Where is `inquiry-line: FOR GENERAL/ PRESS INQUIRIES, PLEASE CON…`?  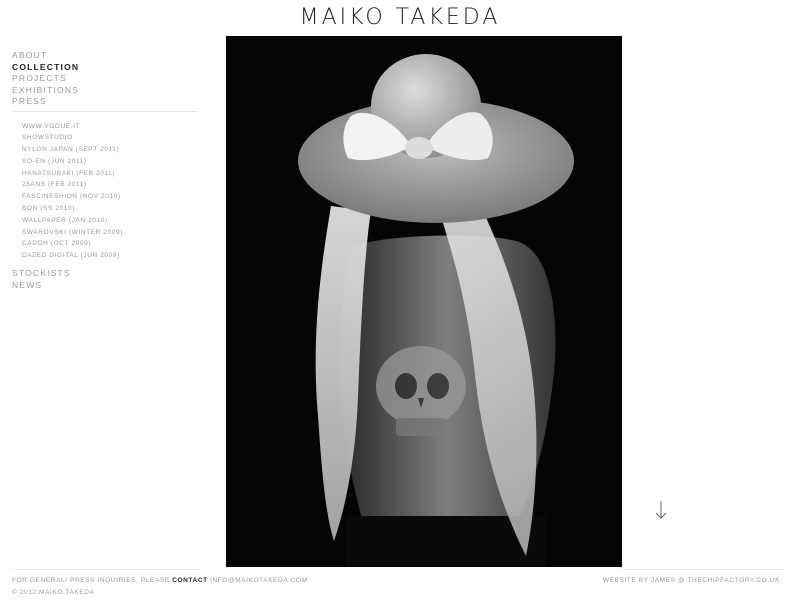
inquiry-line: FOR GENERAL/ PRESS INQUIRIES, PLEASE CON… is located at coordinates (160, 581).